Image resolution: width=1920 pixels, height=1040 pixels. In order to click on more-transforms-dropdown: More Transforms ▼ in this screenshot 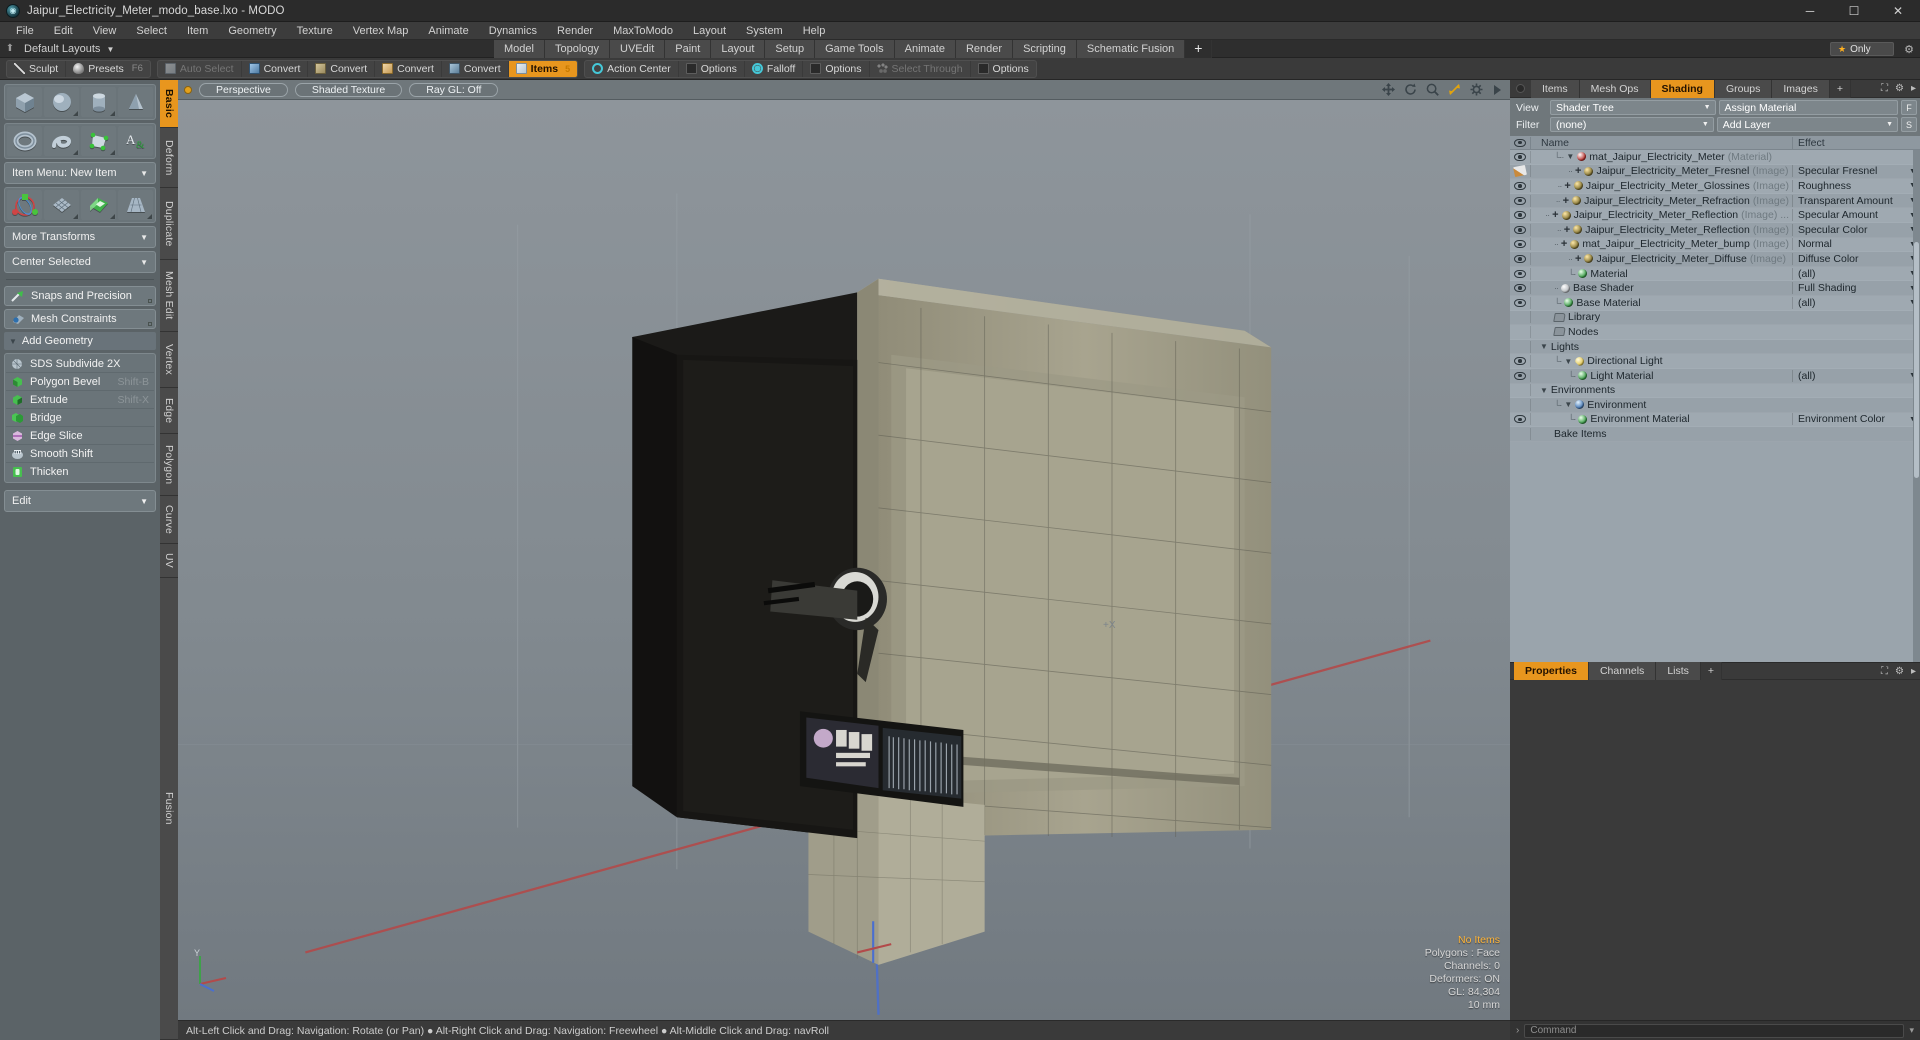, I will do `click(80, 237)`.